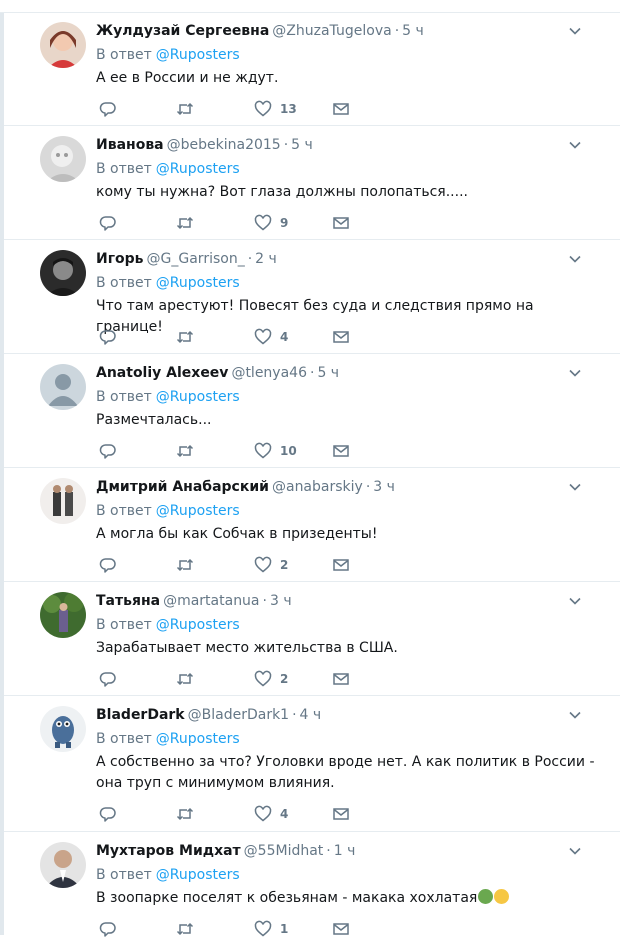 This screenshot has height=942, width=620. I want to click on author-handle: @bebekina2015, so click(224, 145).